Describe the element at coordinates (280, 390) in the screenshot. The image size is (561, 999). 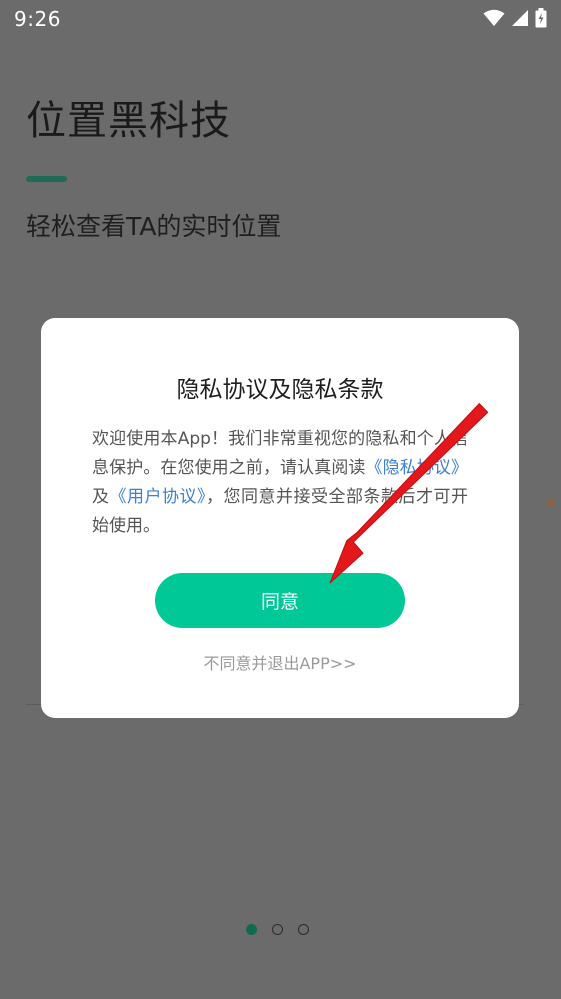
I see `dialog-title: 隐私协议及隐私条款` at that location.